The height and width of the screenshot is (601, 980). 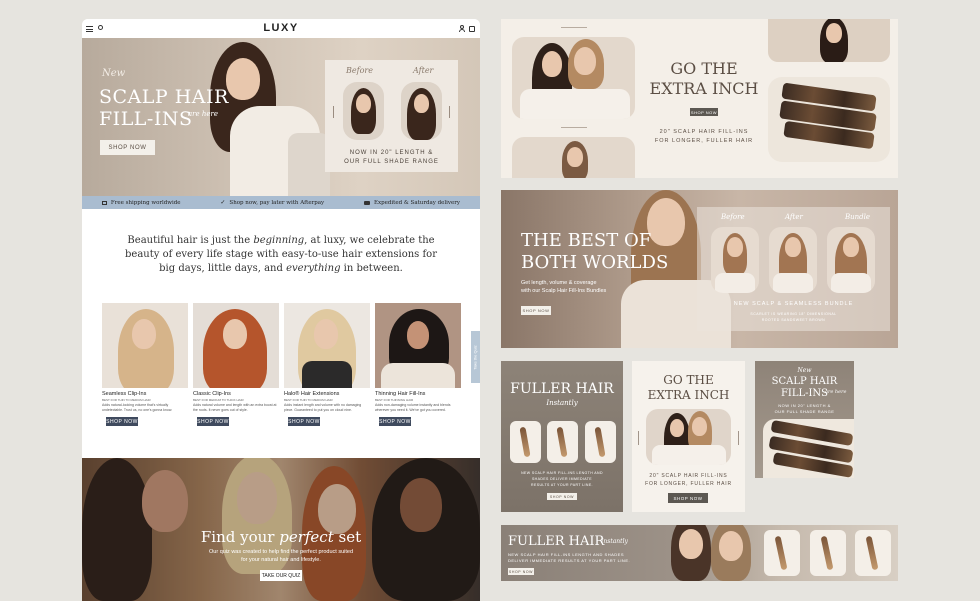 What do you see at coordinates (562, 473) in the screenshot?
I see `fuller-square-fine-line1: NEW SCALP HAIR FILL-INS LENGTH AND` at bounding box center [562, 473].